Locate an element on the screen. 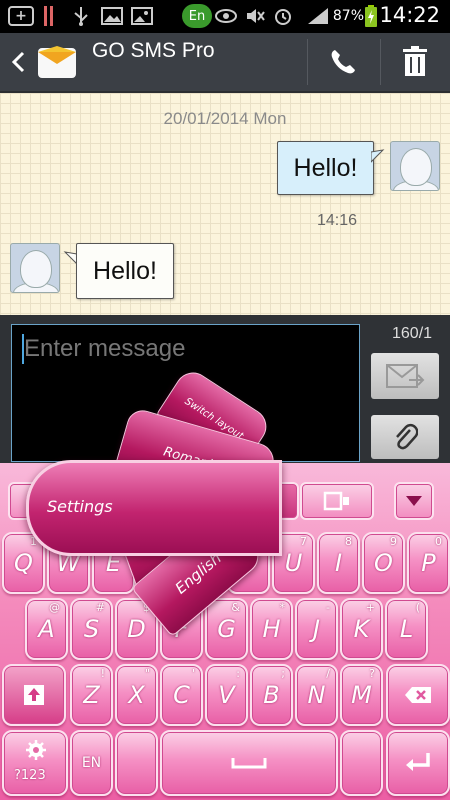 This screenshot has width=450, height=800. backspace-icon is located at coordinates (418, 695).